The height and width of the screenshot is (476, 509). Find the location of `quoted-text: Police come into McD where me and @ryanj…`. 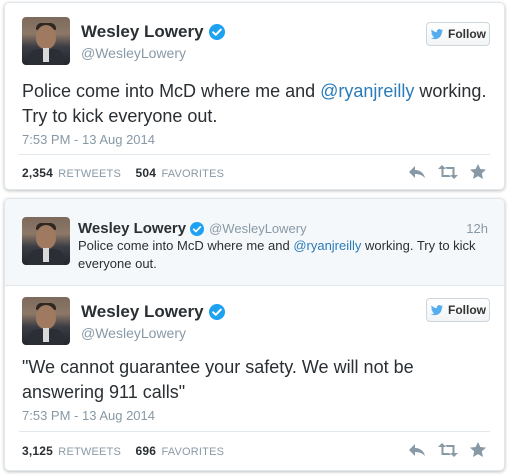

quoted-text: Police come into McD where me and @ryanj… is located at coordinates (278, 255).